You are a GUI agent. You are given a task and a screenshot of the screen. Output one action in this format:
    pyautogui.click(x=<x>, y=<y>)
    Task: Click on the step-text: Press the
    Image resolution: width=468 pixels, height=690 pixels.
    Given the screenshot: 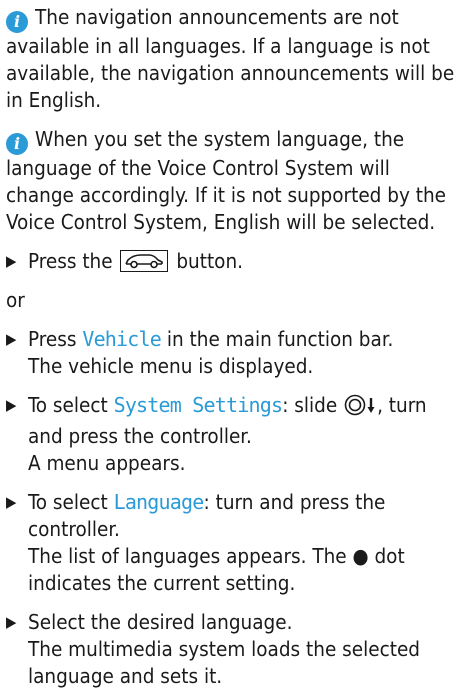 What is the action you would take?
    pyautogui.click(x=70, y=261)
    